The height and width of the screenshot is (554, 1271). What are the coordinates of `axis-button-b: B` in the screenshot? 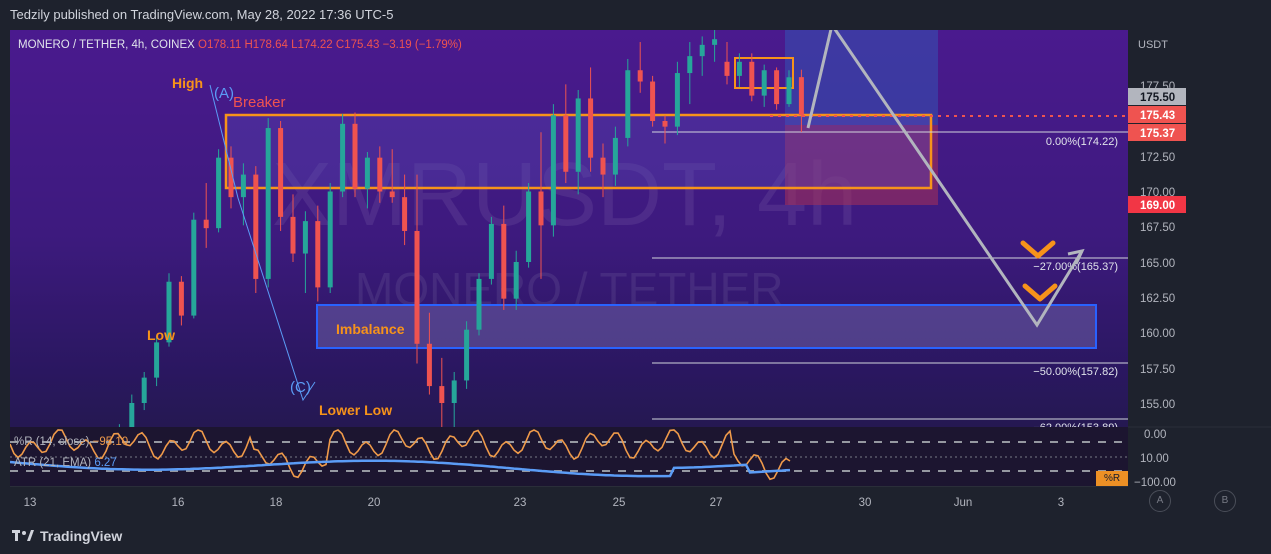 It's located at (1225, 501).